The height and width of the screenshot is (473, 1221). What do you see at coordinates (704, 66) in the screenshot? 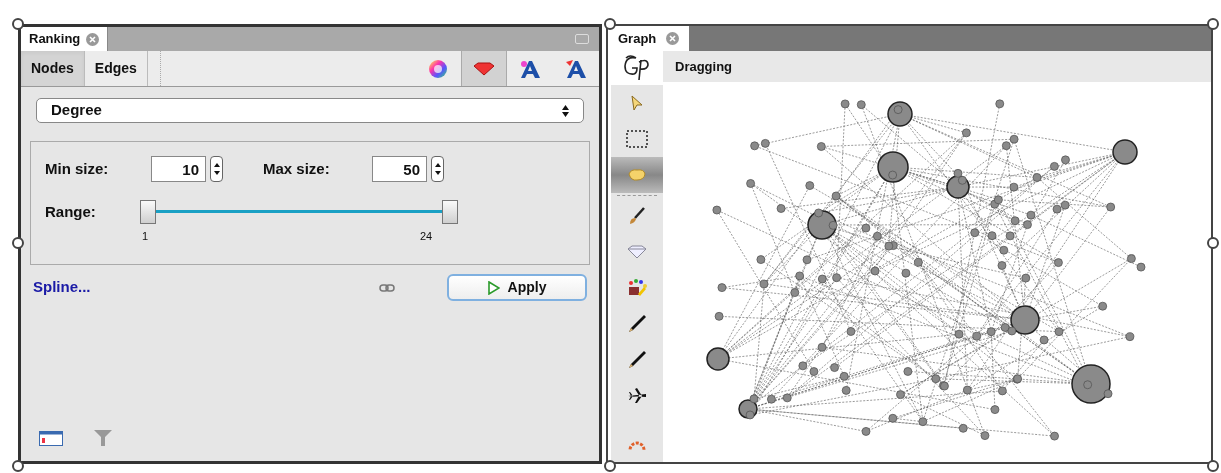
I see `mode-label: Dragging` at bounding box center [704, 66].